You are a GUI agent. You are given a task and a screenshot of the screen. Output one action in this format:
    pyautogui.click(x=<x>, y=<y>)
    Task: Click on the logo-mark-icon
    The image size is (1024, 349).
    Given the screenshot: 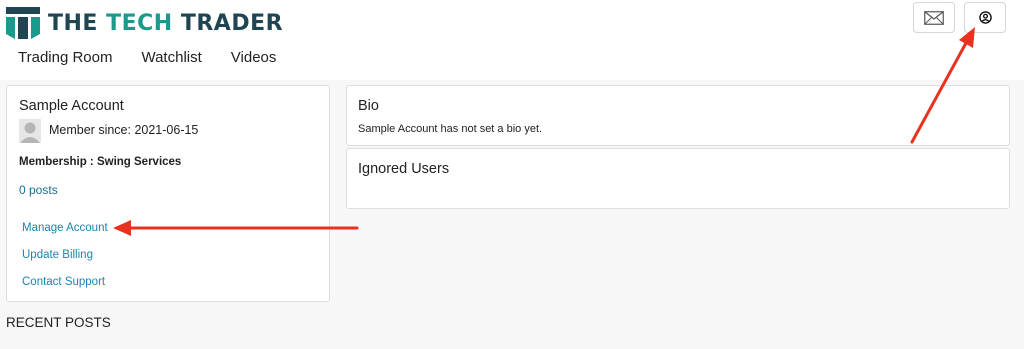 What is the action you would take?
    pyautogui.click(x=23, y=23)
    